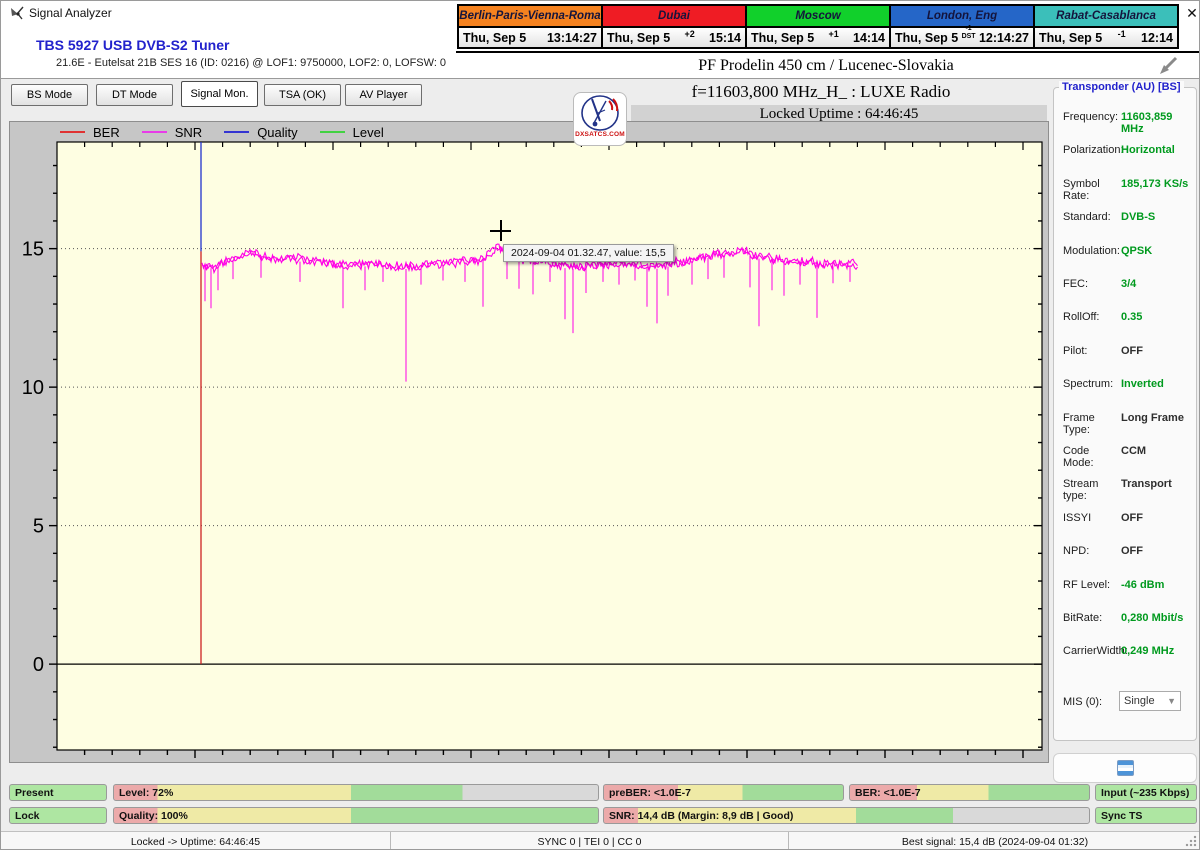 Image resolution: width=1200 pixels, height=850 pixels. What do you see at coordinates (1081, 189) in the screenshot?
I see `tp-field-label: Symbol Rate:` at bounding box center [1081, 189].